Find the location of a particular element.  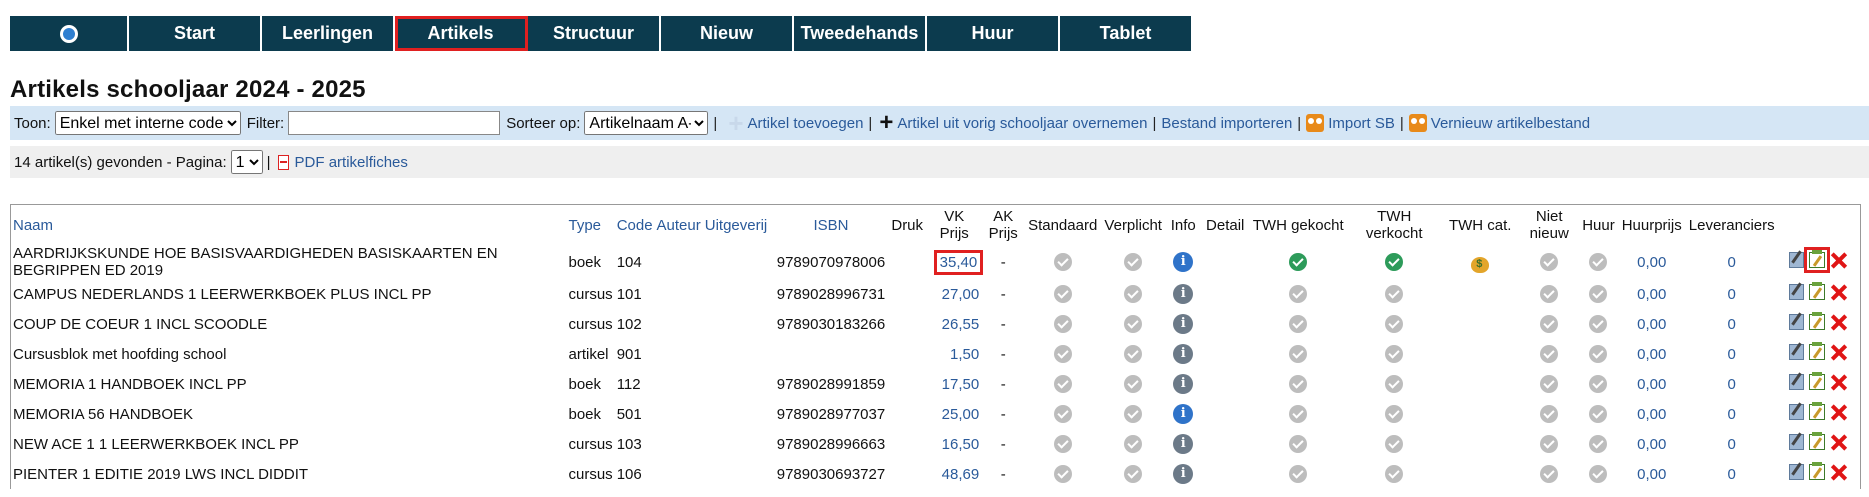

vk-price-highlight: 35,40 is located at coordinates (958, 262).